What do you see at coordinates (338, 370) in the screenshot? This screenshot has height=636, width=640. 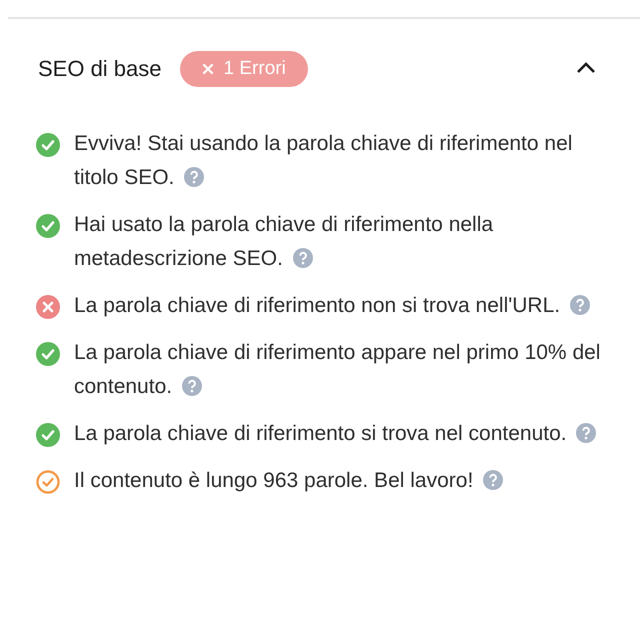 I see `check-result-text: La parola chiave di riferimento appare nel primo 10% del contenuto.` at bounding box center [338, 370].